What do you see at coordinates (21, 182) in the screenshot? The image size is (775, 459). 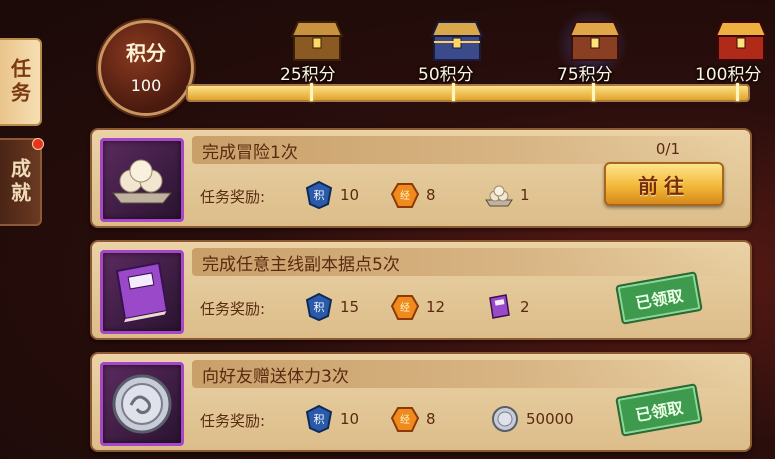 I see `tab-achievements: 成就` at bounding box center [21, 182].